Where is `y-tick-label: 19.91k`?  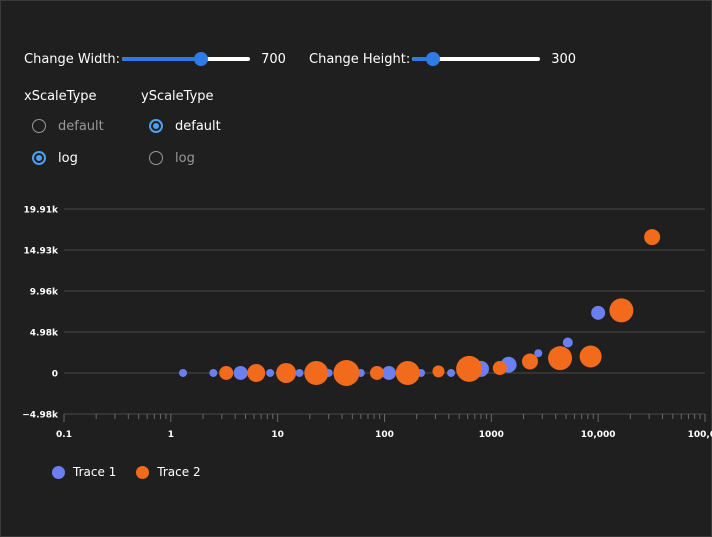 y-tick-label: 19.91k is located at coordinates (41, 211).